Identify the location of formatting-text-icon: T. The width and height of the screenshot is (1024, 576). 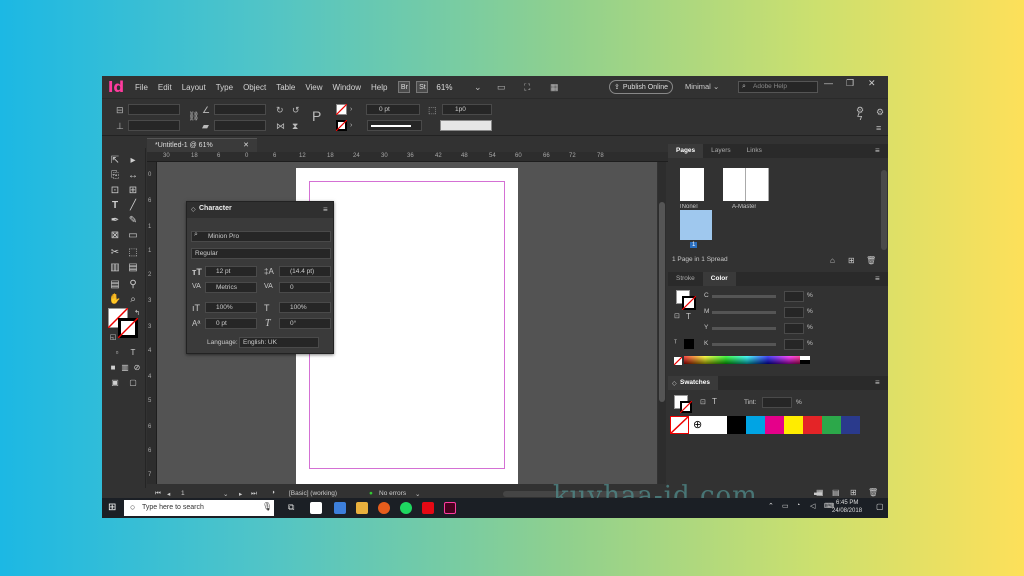
(133, 352).